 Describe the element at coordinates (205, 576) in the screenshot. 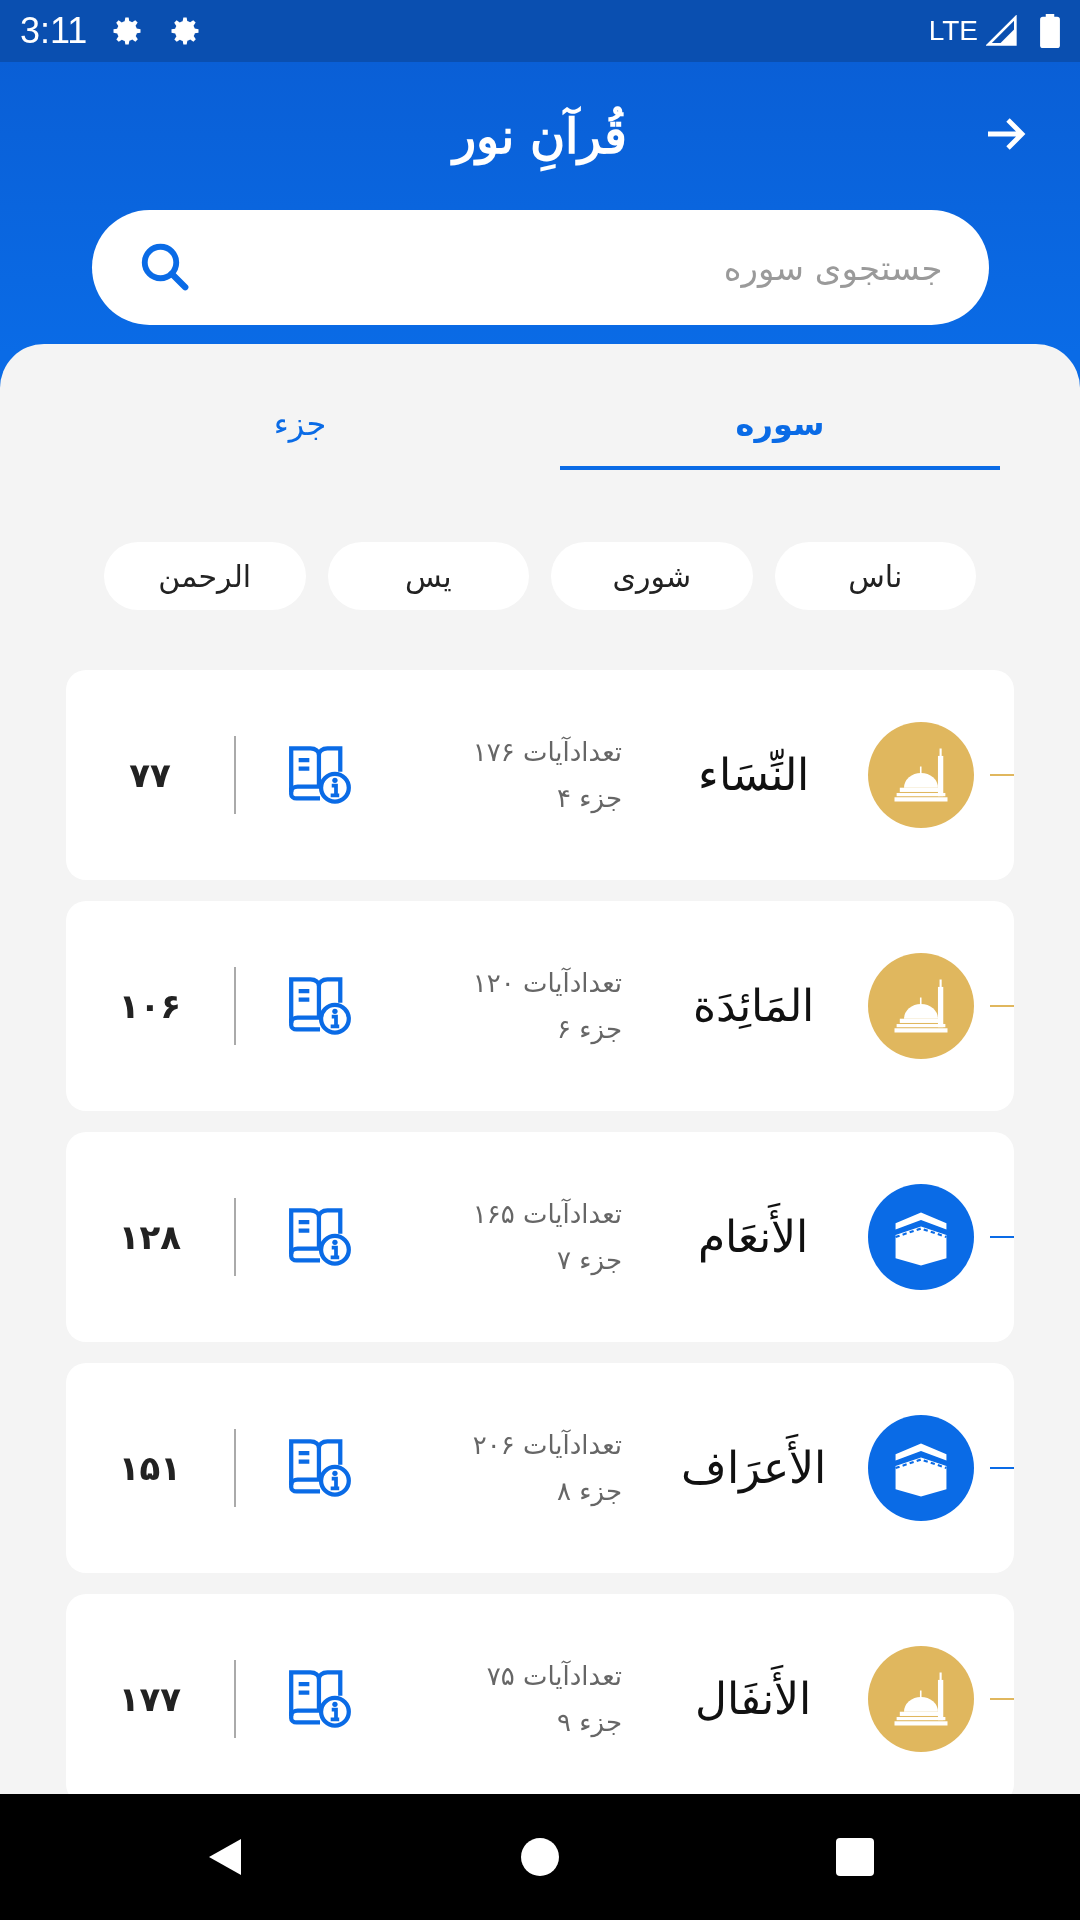

I see `filter-chip: الرحمن` at that location.